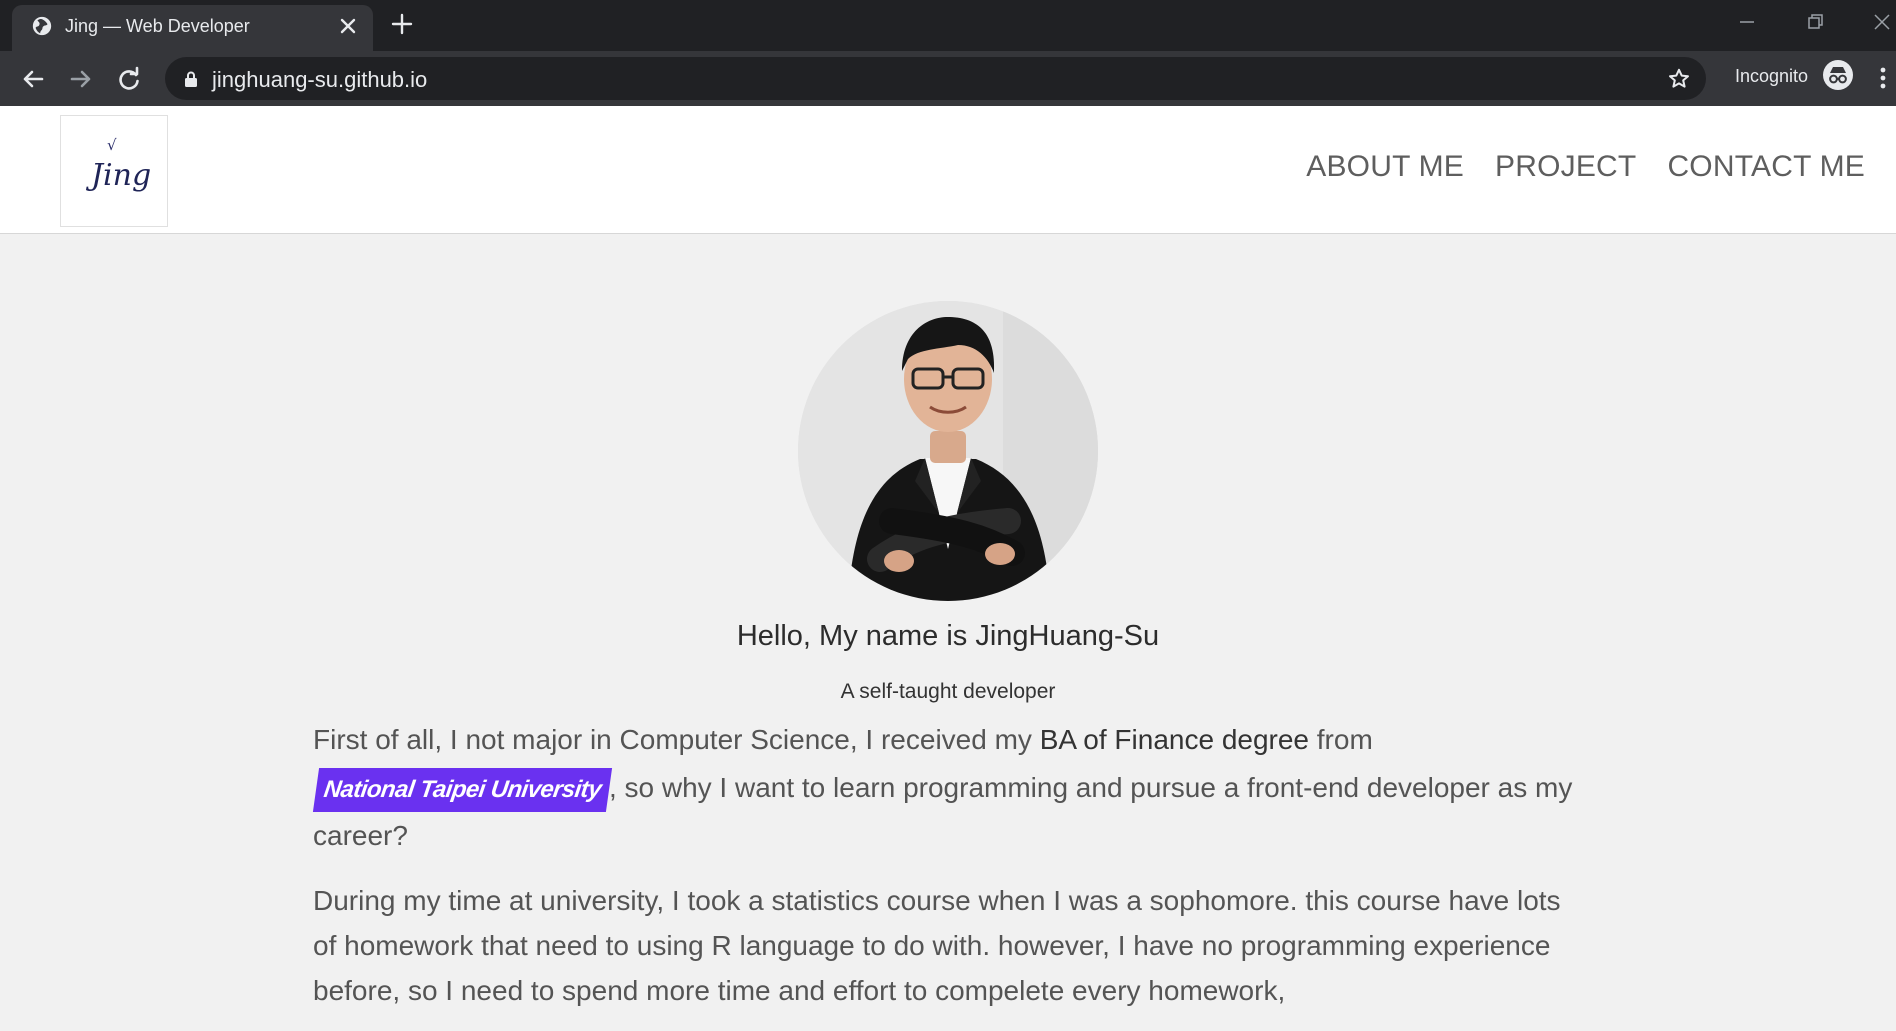 The height and width of the screenshot is (1031, 1896). Describe the element at coordinates (462, 790) in the screenshot. I see `university-highlight: National Taipei University` at that location.